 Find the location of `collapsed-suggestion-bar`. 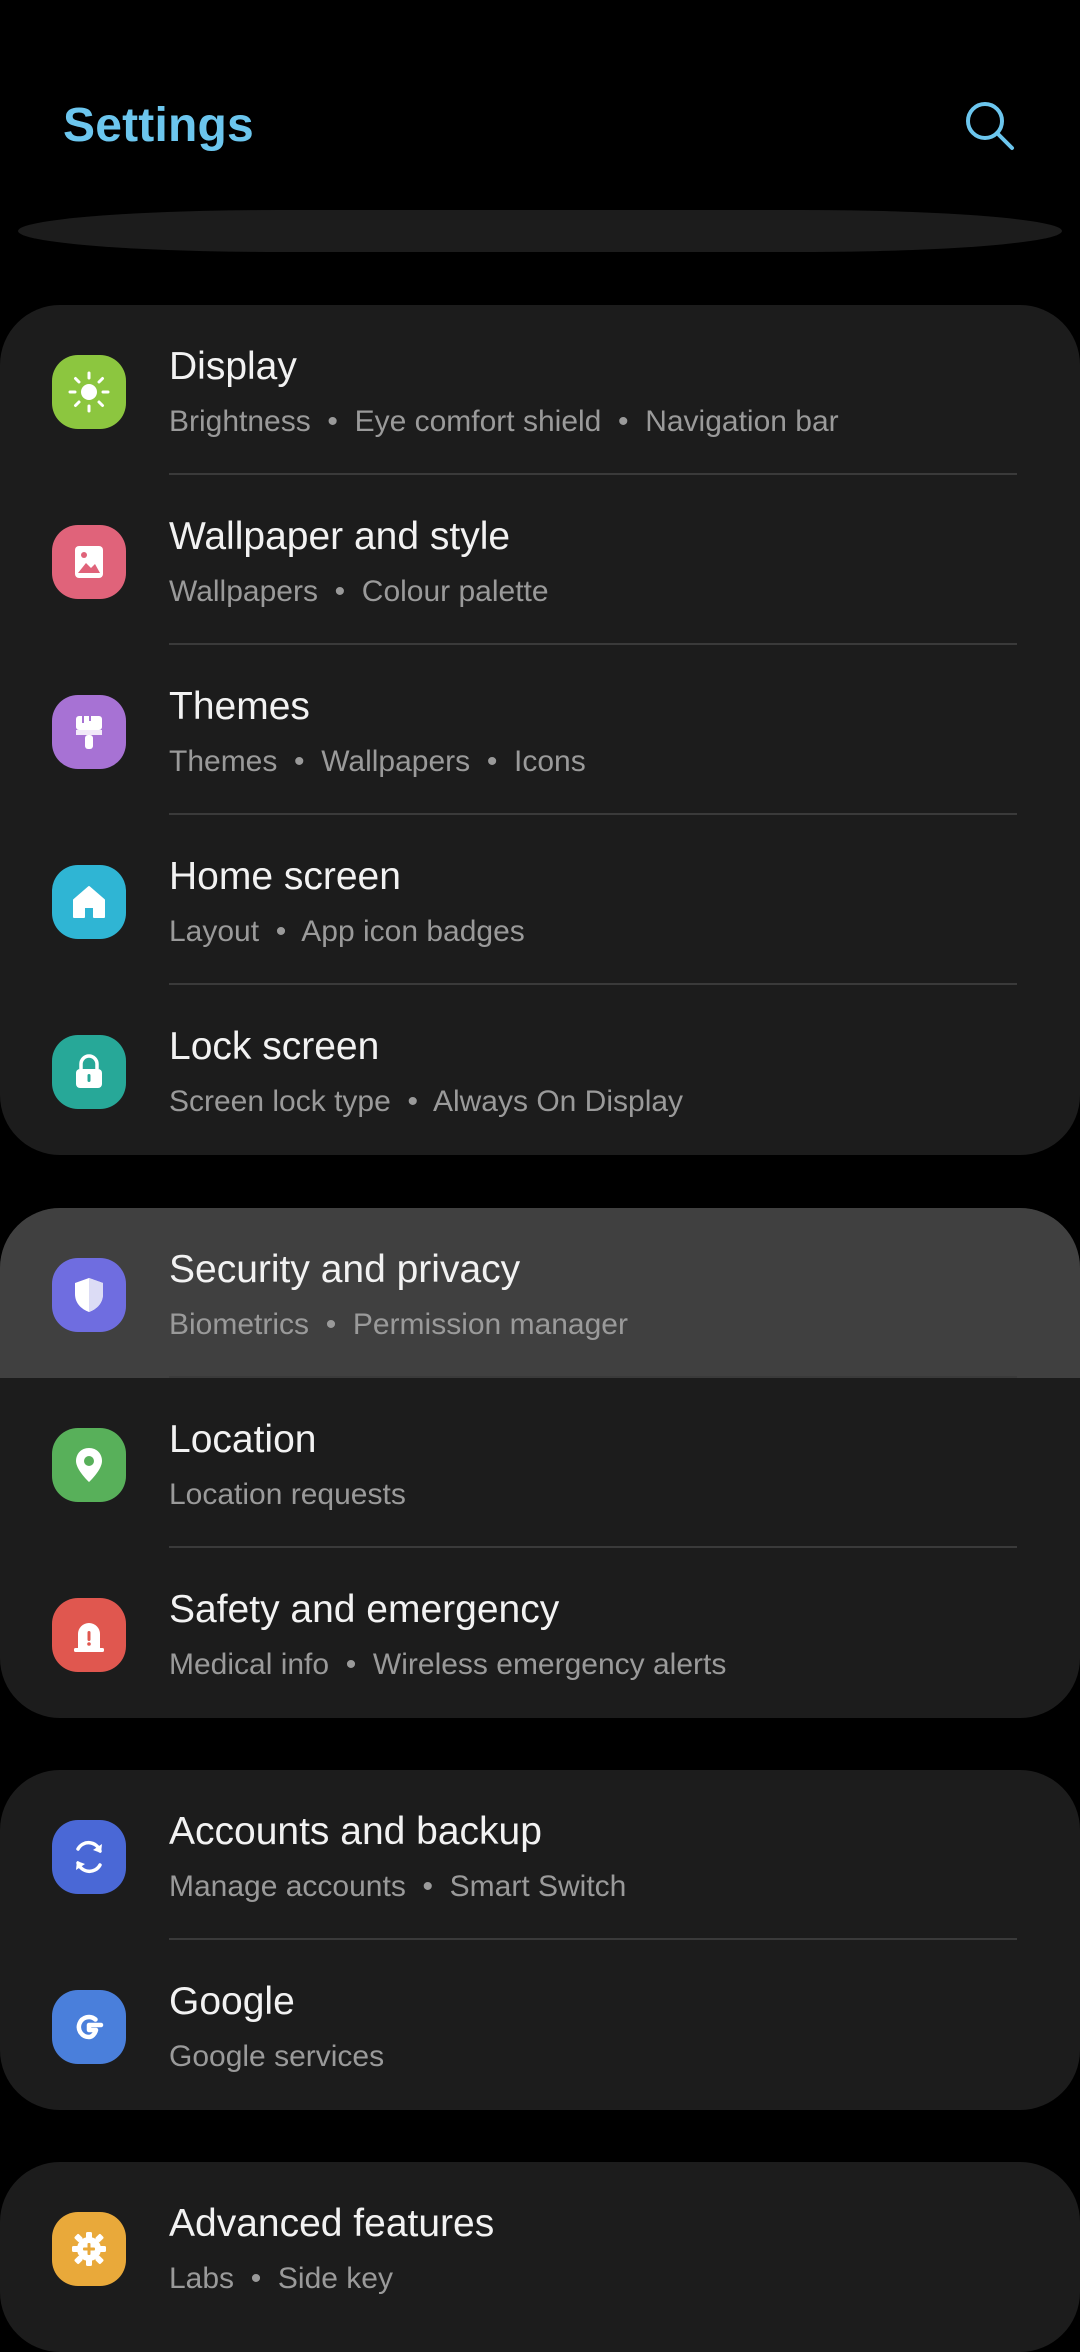

collapsed-suggestion-bar is located at coordinates (540, 231).